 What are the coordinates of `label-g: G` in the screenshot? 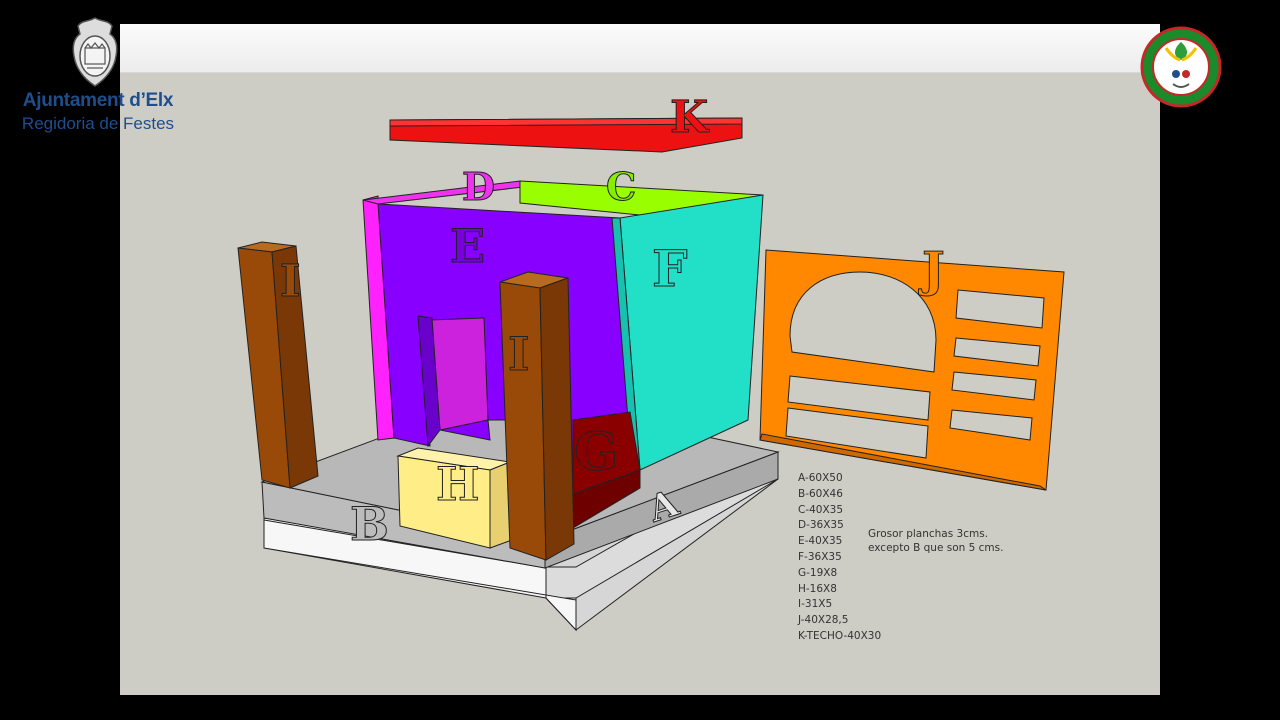 It's located at (596, 452).